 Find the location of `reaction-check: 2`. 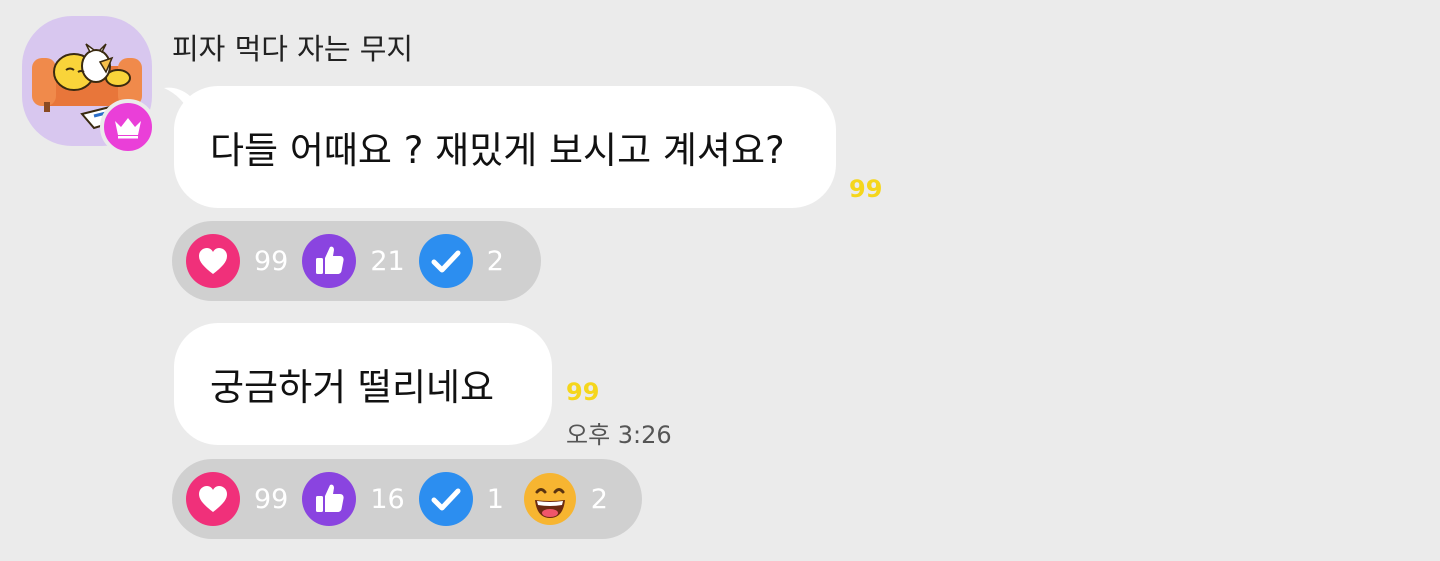

reaction-check: 2 is located at coordinates (463, 261).